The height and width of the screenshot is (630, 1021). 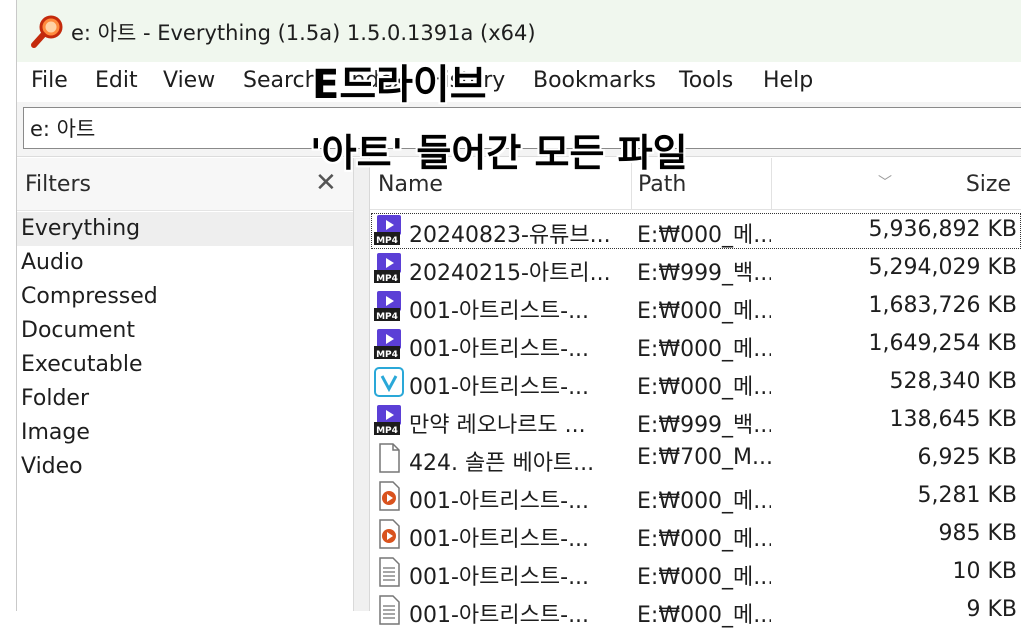 I want to click on table-row: 001-아트리스트-...E:₩000_메...10 KB2, so click(x=695, y=573).